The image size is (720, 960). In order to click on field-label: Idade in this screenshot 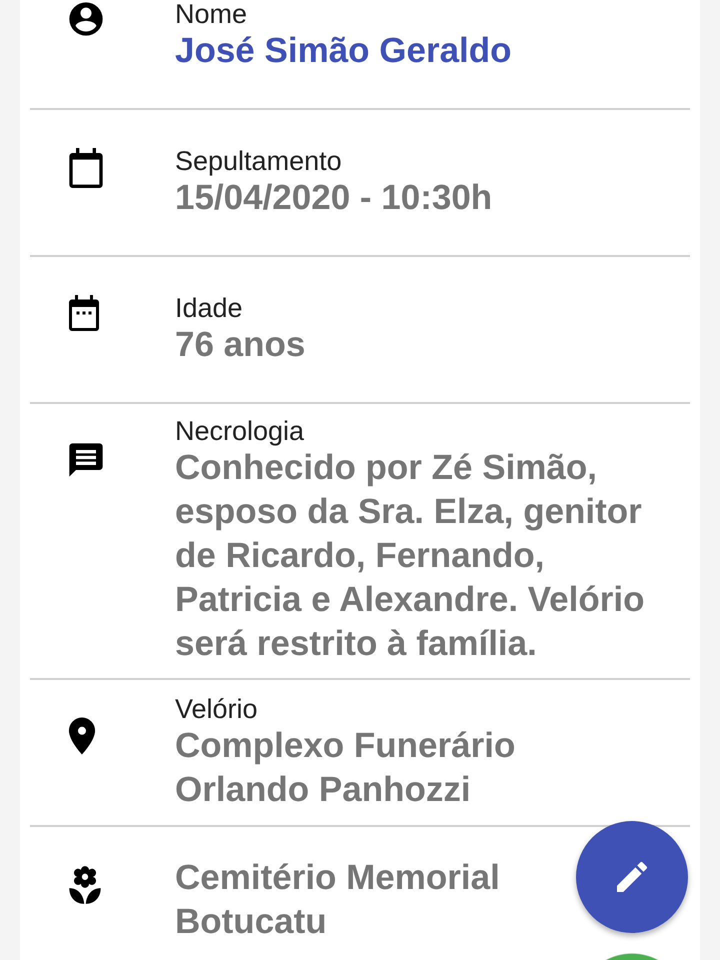, I will do `click(209, 307)`.